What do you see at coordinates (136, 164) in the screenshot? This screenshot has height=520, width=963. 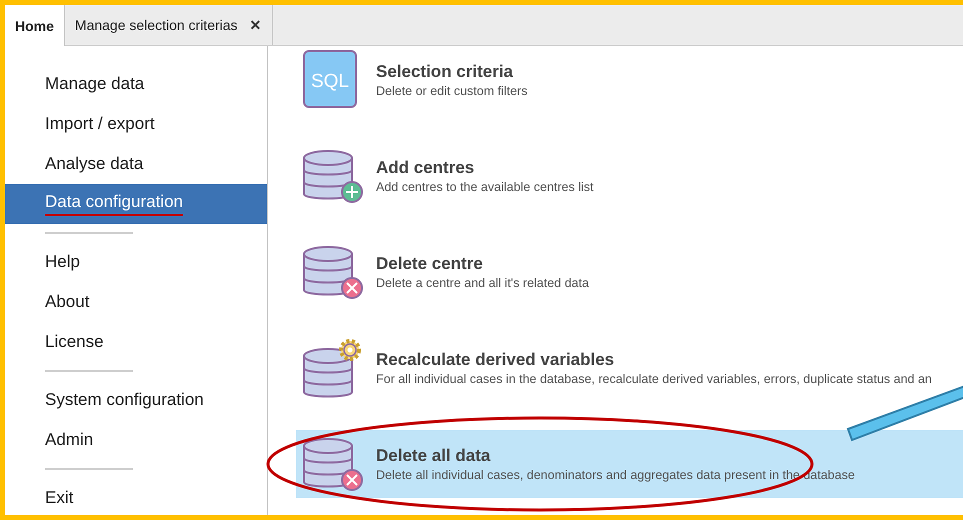 I see `sidebar-item: Analyse data` at bounding box center [136, 164].